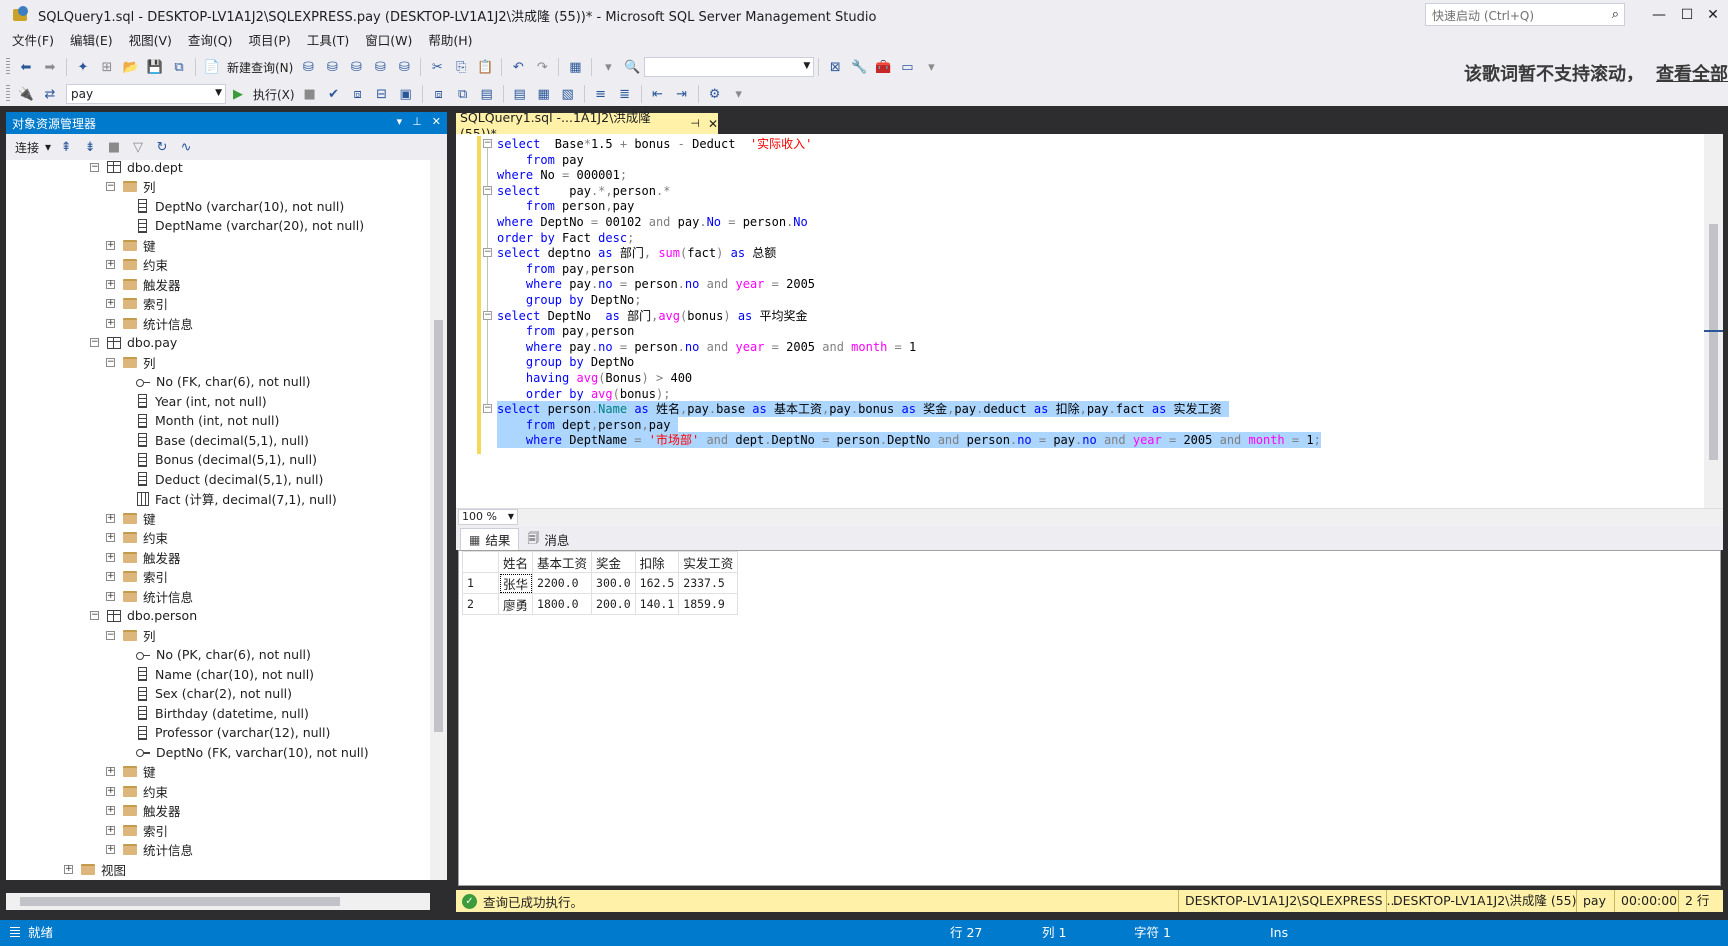  What do you see at coordinates (515, 604) in the screenshot?
I see `grid-cell: 廖勇` at bounding box center [515, 604].